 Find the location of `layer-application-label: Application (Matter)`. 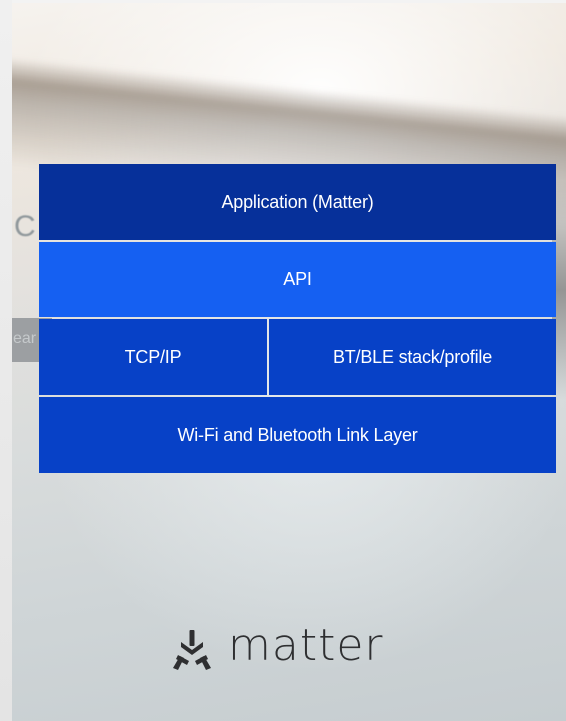

layer-application-label: Application (Matter) is located at coordinates (297, 201).